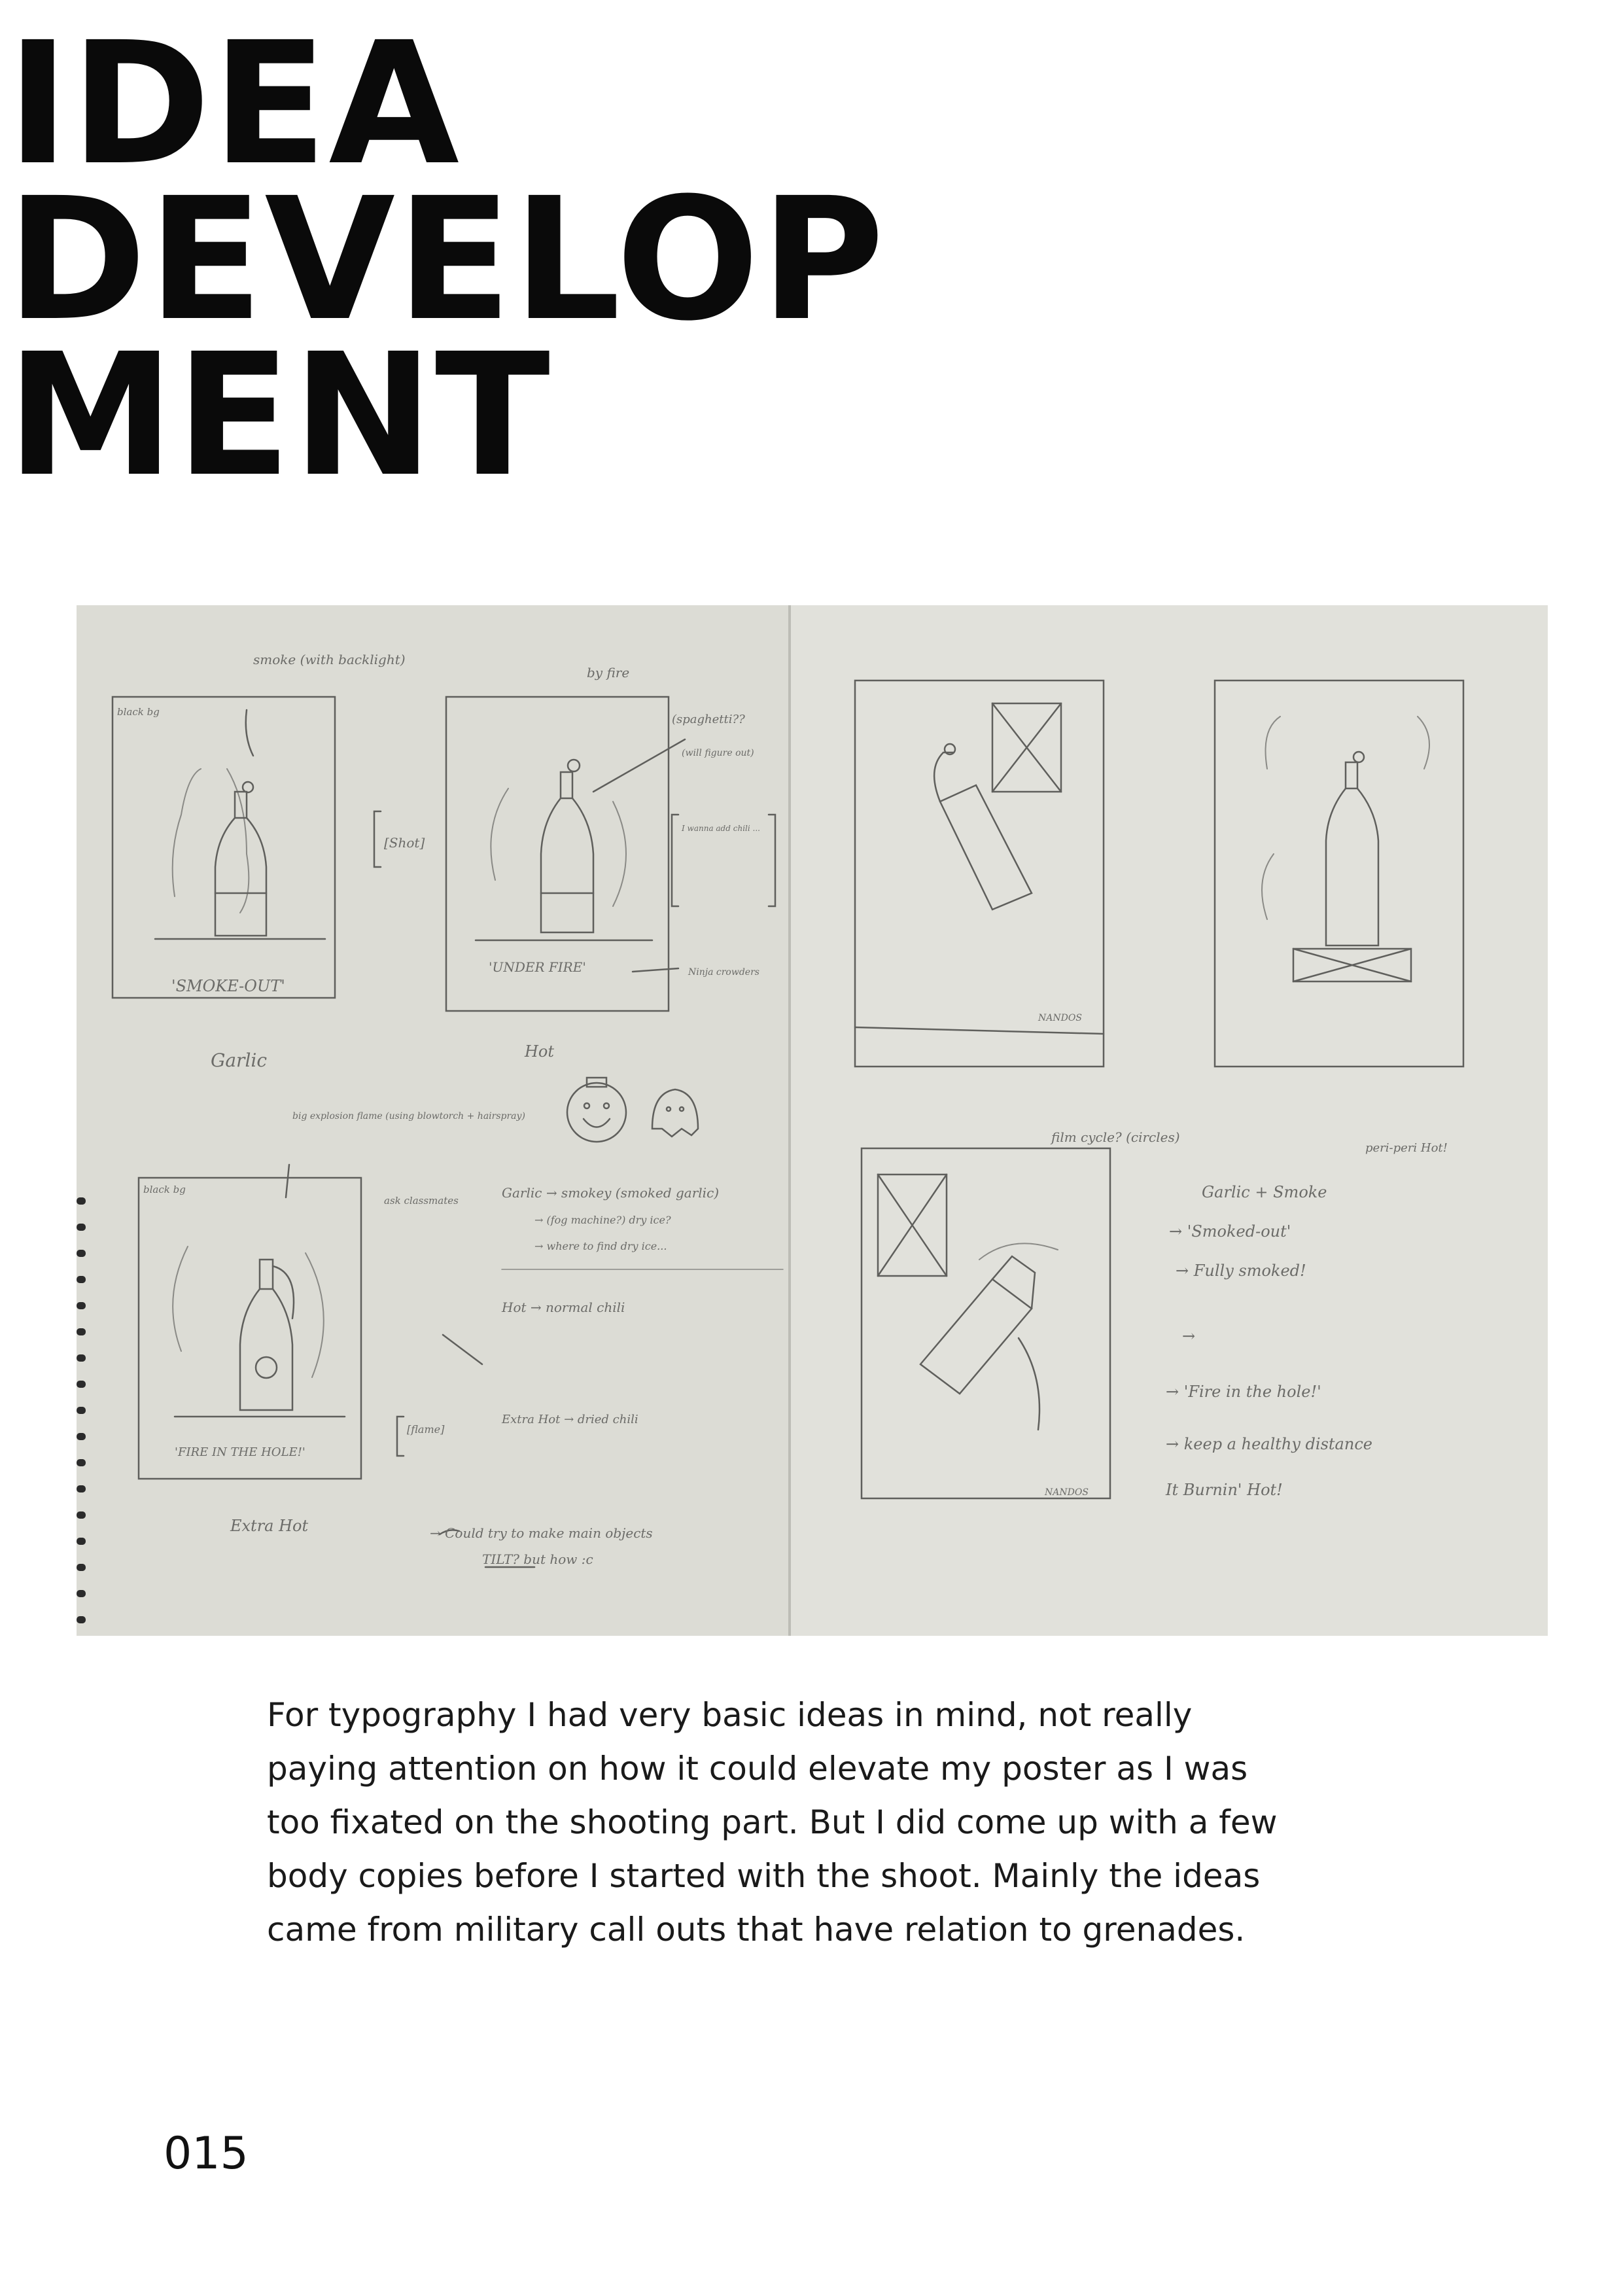 This screenshot has height=2296, width=1623. I want to click on note-black-bg-2: black bg, so click(164, 1189).